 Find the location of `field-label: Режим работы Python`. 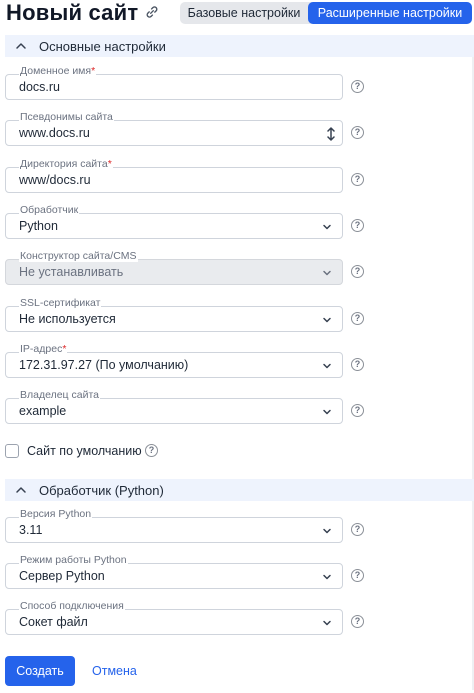

field-label: Режим работы Python is located at coordinates (73, 560).